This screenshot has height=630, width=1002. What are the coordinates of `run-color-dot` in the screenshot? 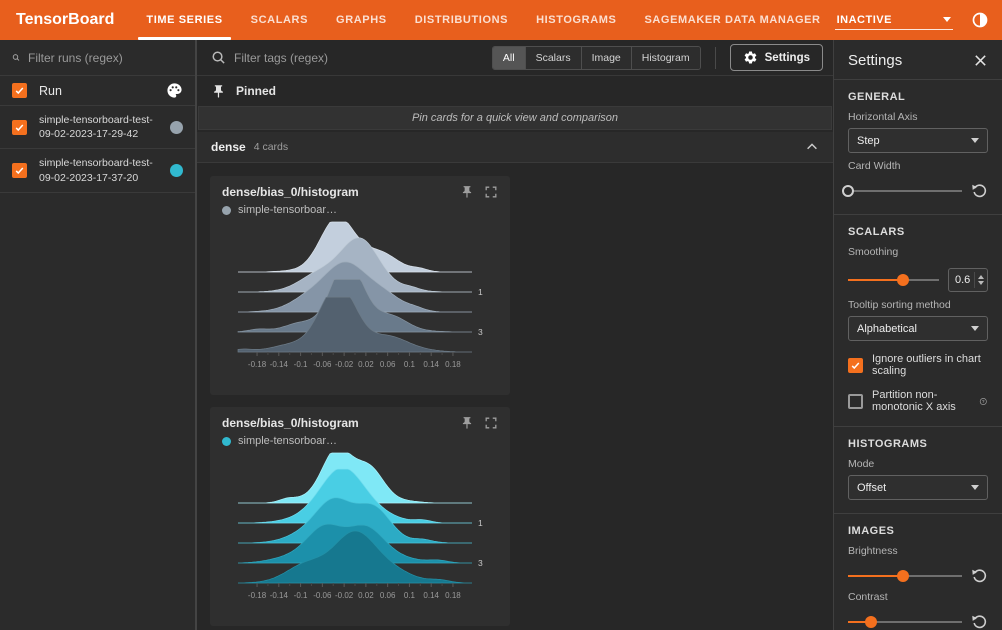 It's located at (176, 127).